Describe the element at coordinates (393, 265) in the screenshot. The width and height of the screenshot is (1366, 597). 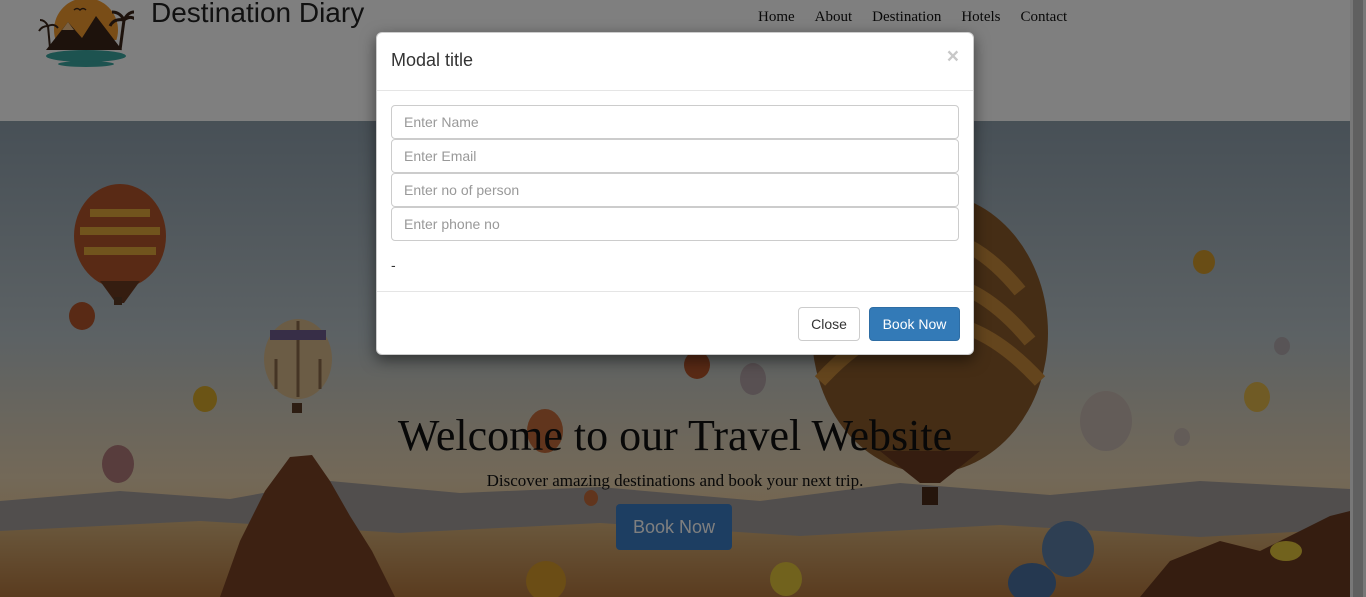
I see `modal-dash-text: -` at that location.